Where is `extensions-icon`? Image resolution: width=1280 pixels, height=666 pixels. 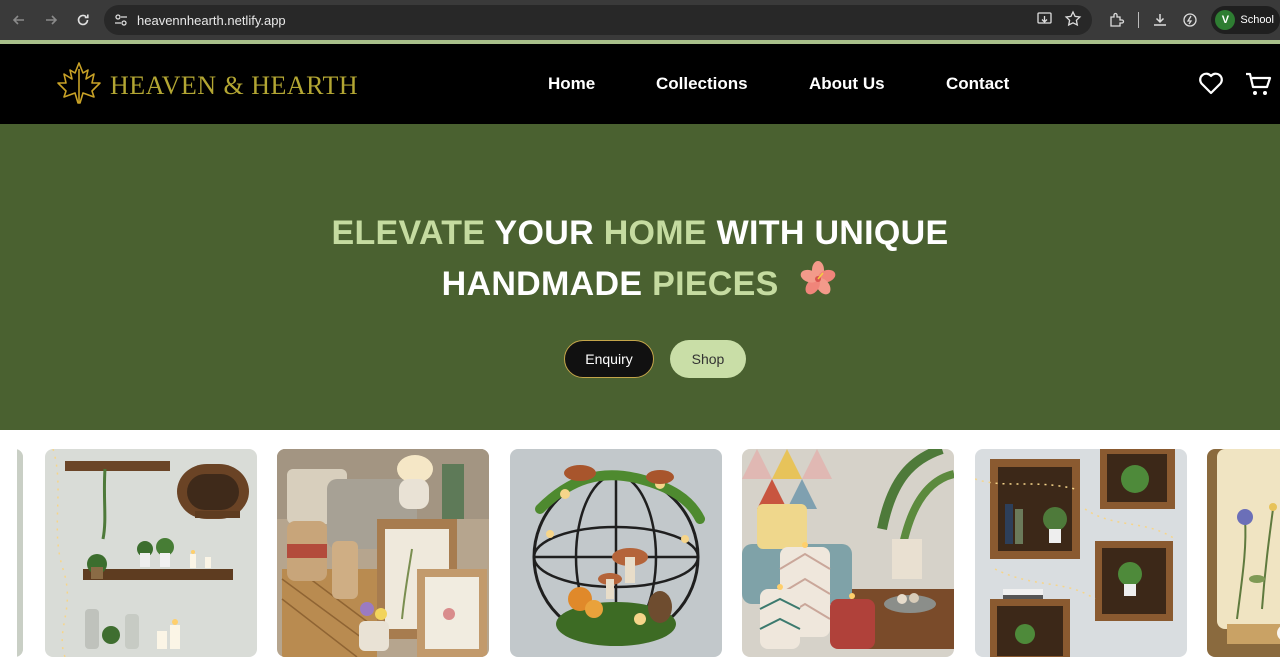 extensions-icon is located at coordinates (1117, 20).